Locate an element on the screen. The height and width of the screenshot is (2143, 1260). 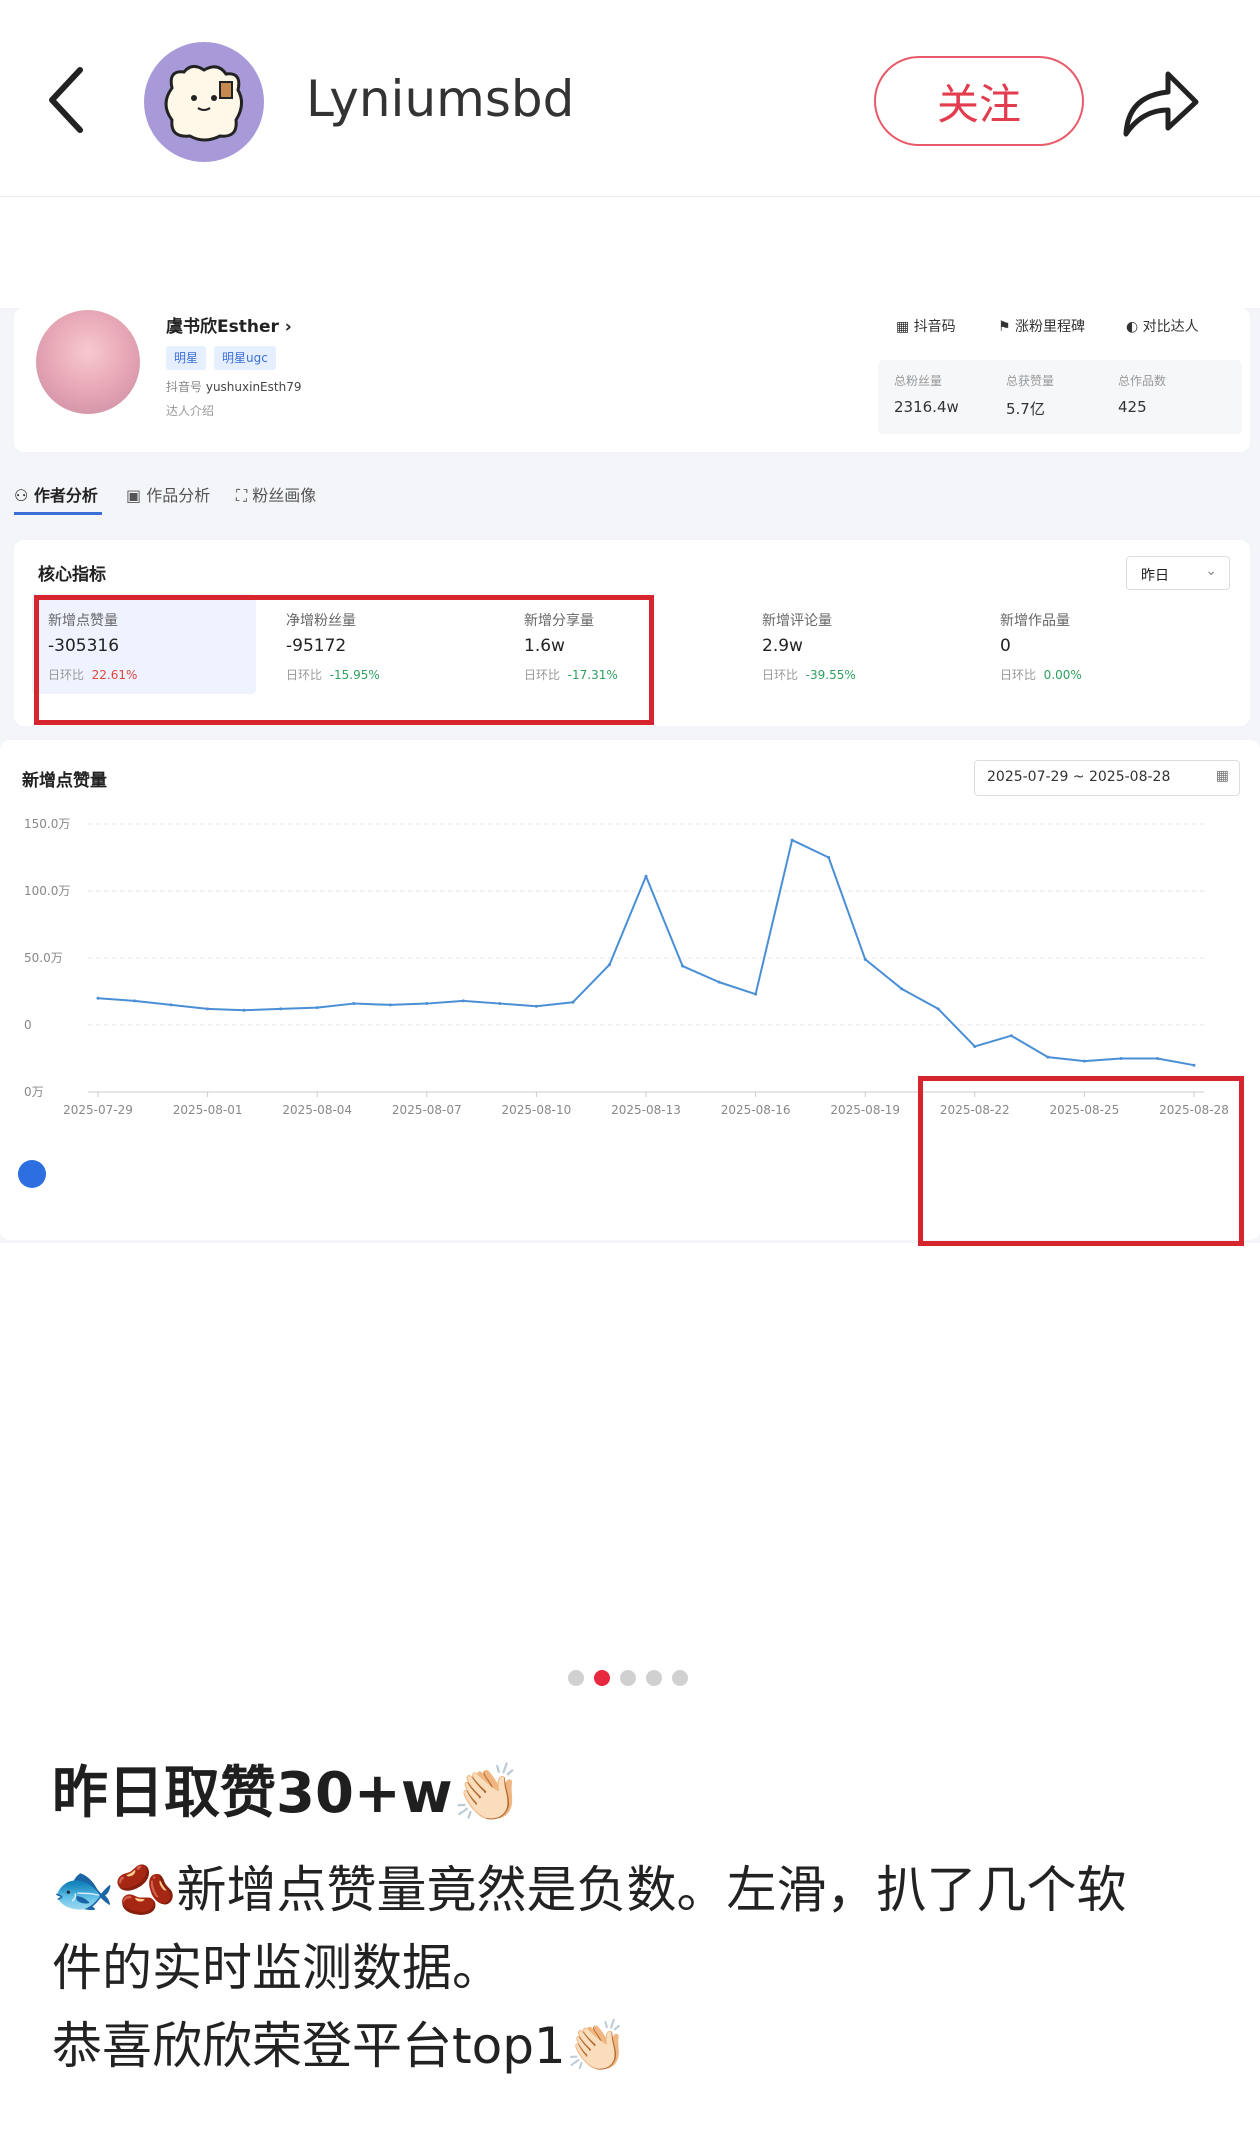
y-tick-label: 100.0万 is located at coordinates (47, 891).